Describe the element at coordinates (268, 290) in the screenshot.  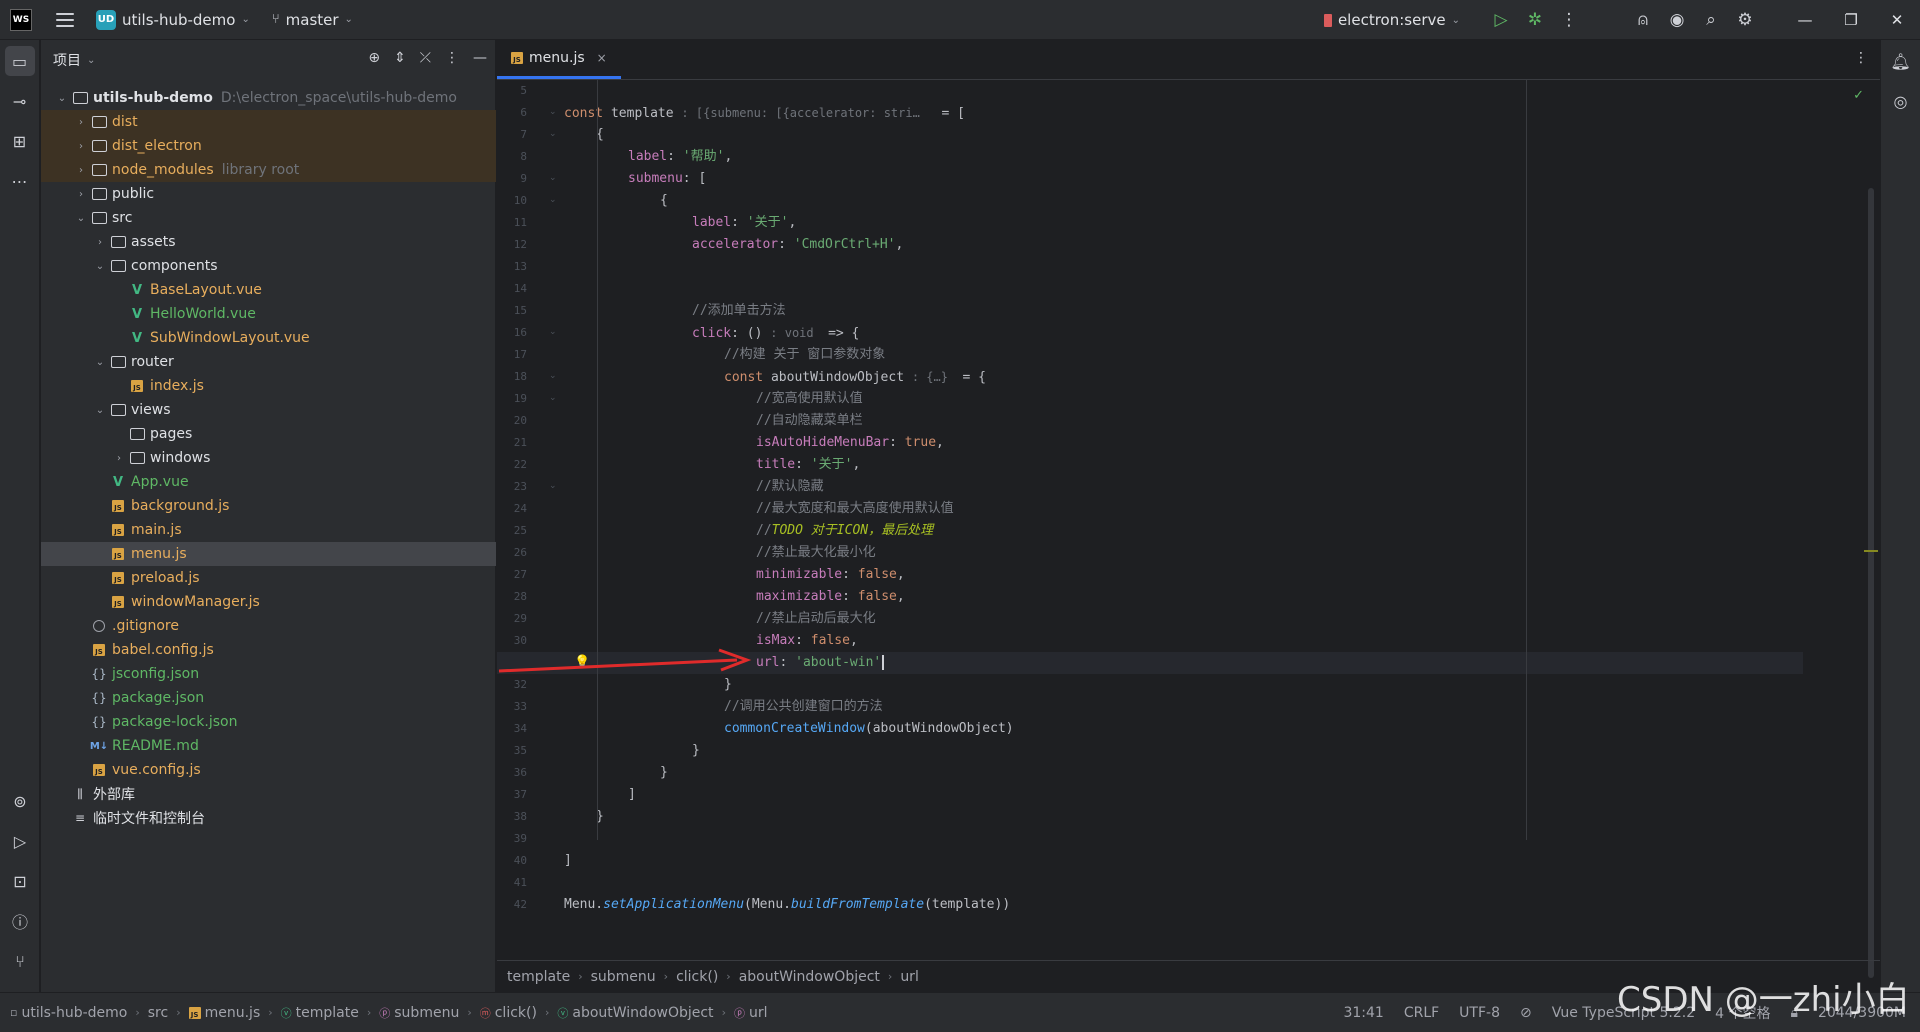
I see `tree-item: V BaseLayout.vue` at that location.